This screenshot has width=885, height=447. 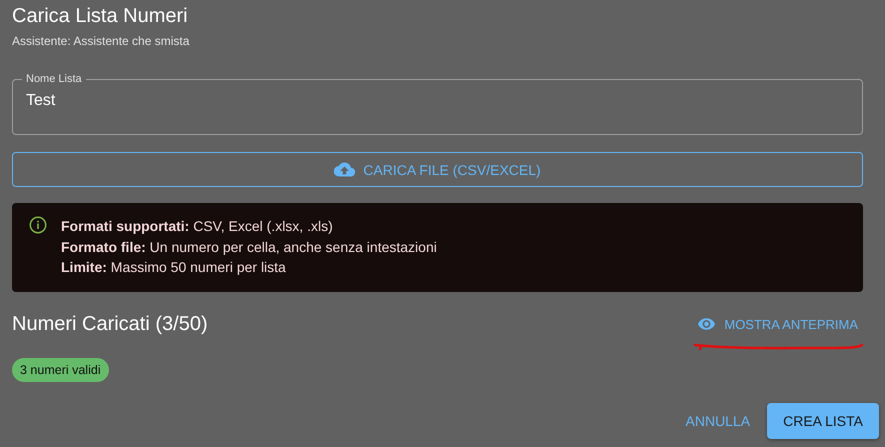 What do you see at coordinates (60, 370) in the screenshot?
I see `status-chip: 3 numeri validi` at bounding box center [60, 370].